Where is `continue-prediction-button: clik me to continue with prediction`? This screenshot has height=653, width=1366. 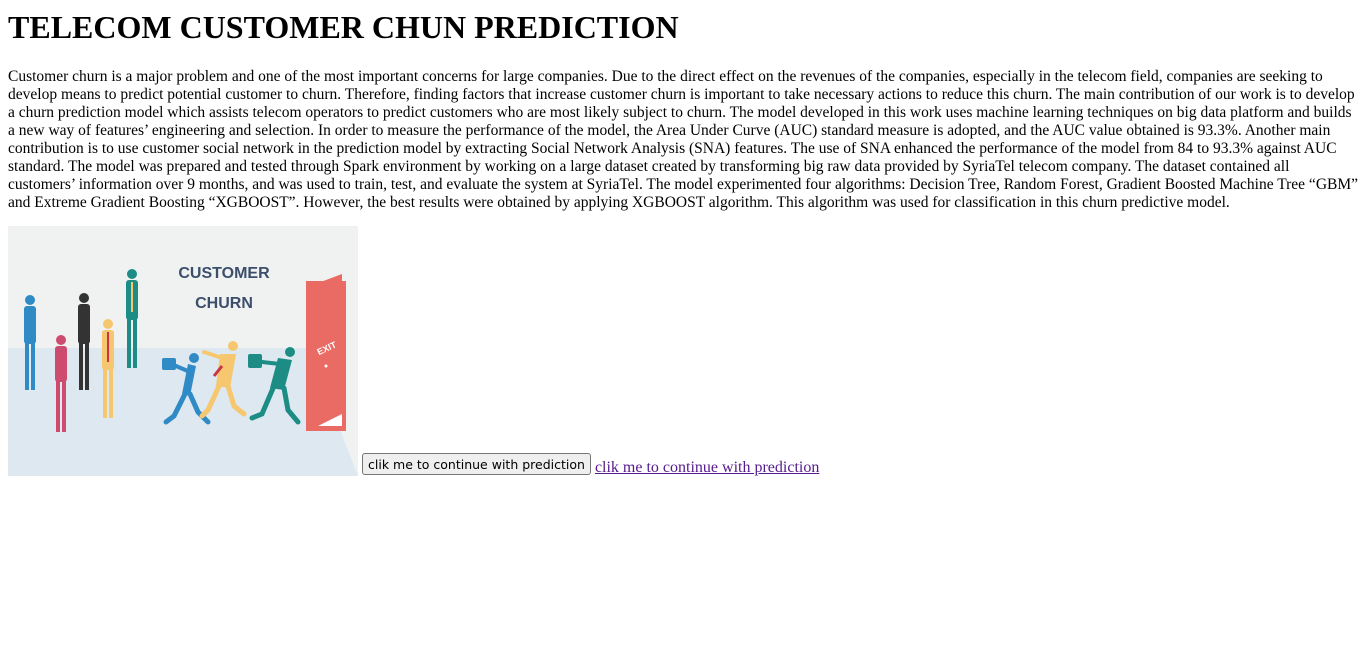 continue-prediction-button: clik me to continue with prediction is located at coordinates (476, 464).